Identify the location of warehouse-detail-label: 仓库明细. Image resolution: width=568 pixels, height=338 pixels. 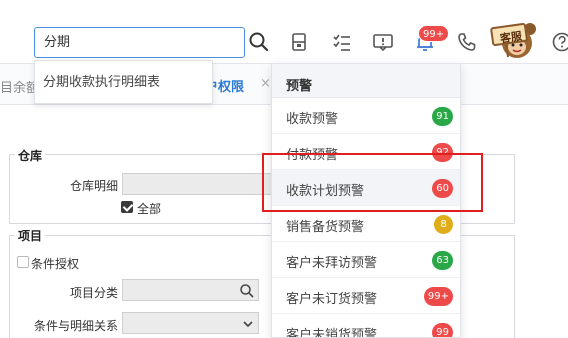
(93, 186).